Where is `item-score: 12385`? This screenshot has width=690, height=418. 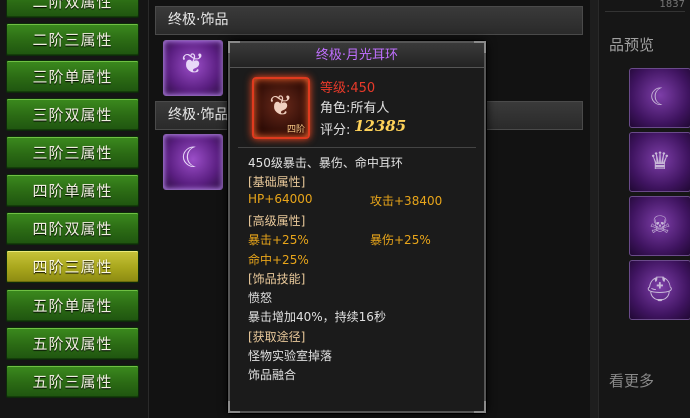 item-score: 12385 is located at coordinates (380, 126).